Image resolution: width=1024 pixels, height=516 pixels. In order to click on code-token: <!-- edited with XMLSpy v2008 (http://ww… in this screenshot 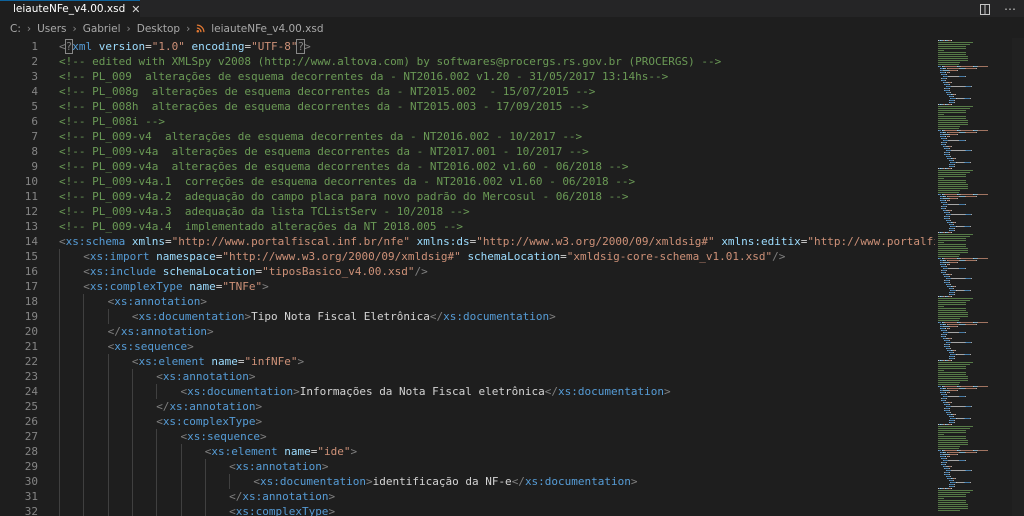, I will do `click(390, 61)`.